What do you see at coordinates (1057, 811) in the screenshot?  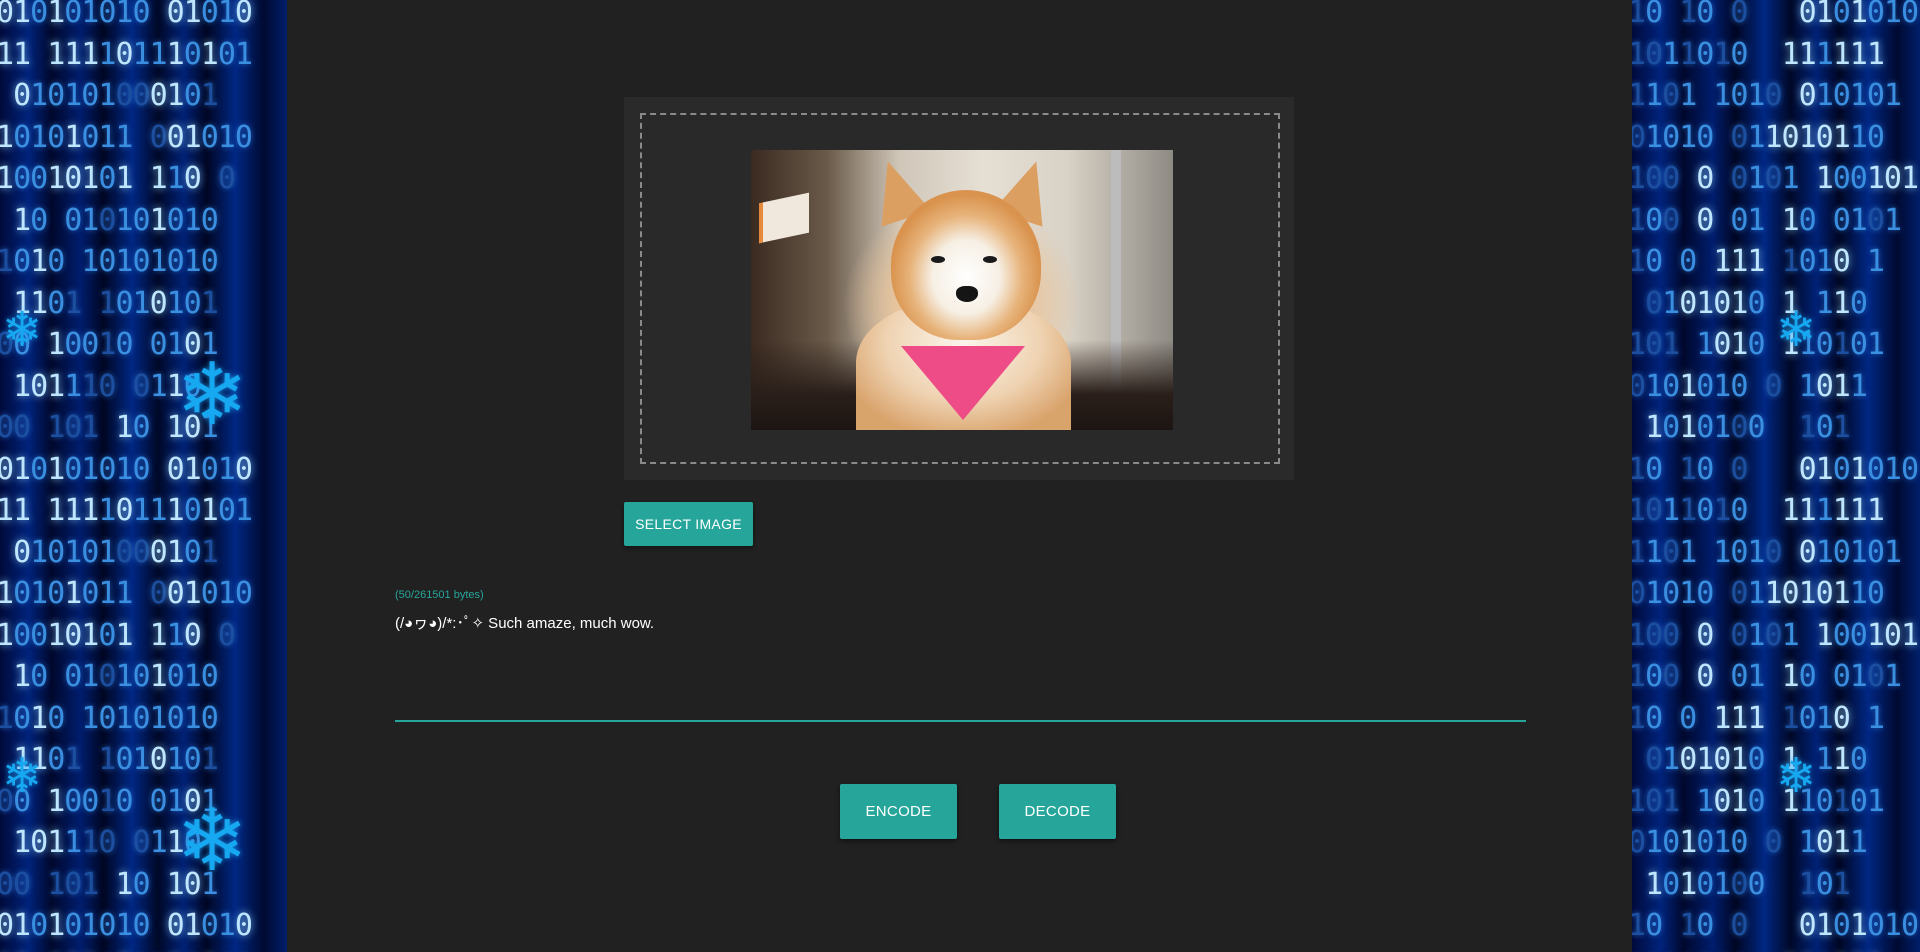 I see `decode-button: DECODE` at bounding box center [1057, 811].